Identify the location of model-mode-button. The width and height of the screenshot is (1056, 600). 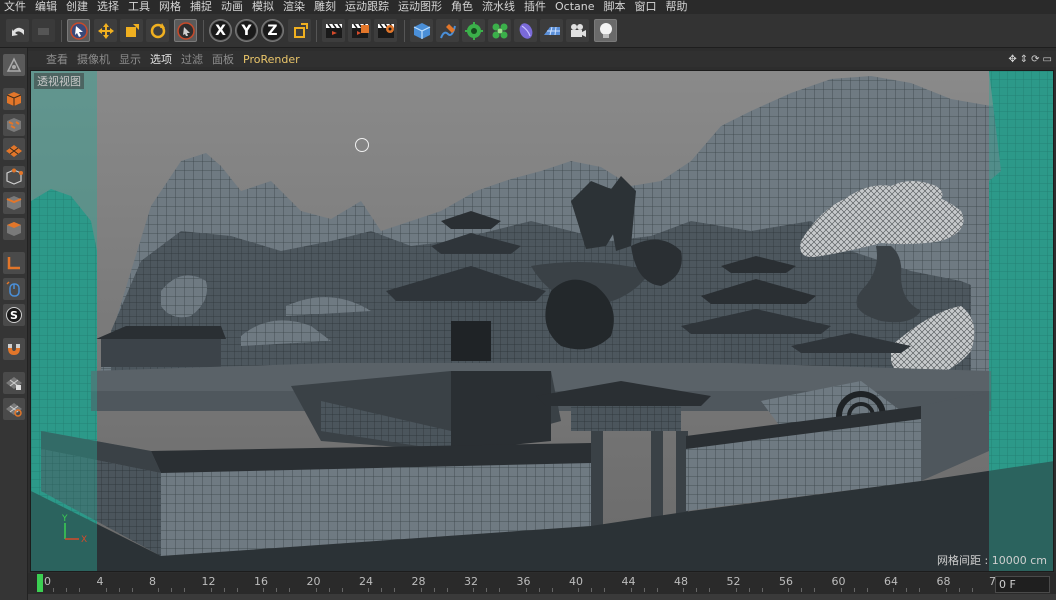
(14, 99).